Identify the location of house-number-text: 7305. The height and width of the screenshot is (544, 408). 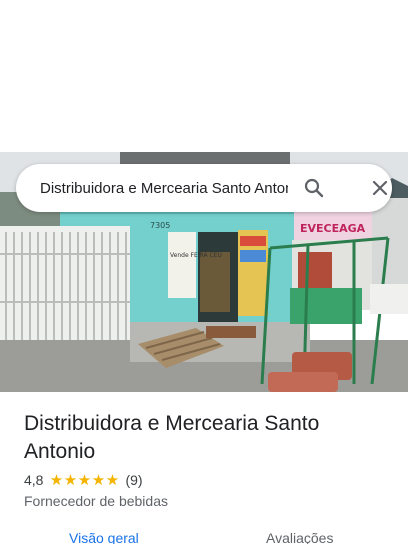
(160, 225).